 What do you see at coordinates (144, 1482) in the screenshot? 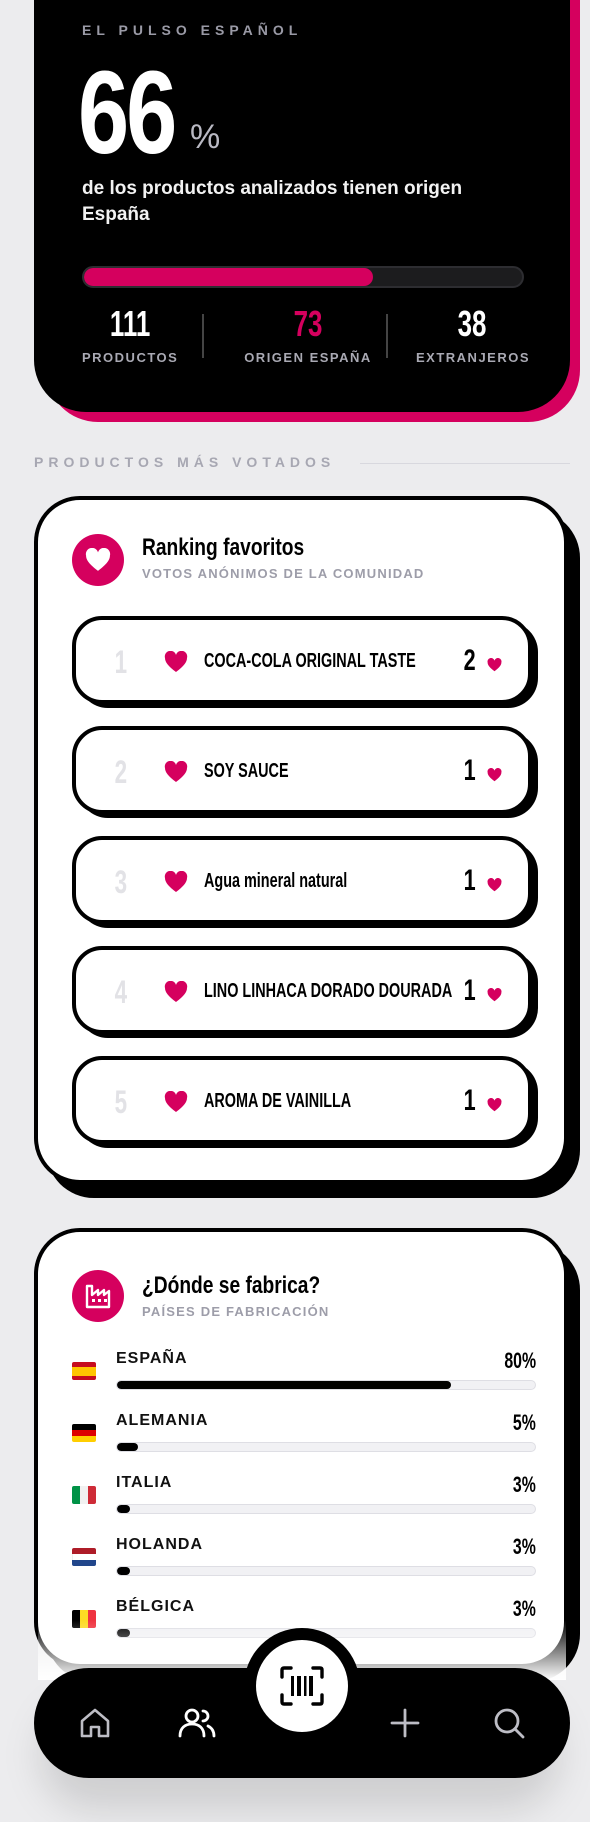
I see `country-name: ITALIA` at bounding box center [144, 1482].